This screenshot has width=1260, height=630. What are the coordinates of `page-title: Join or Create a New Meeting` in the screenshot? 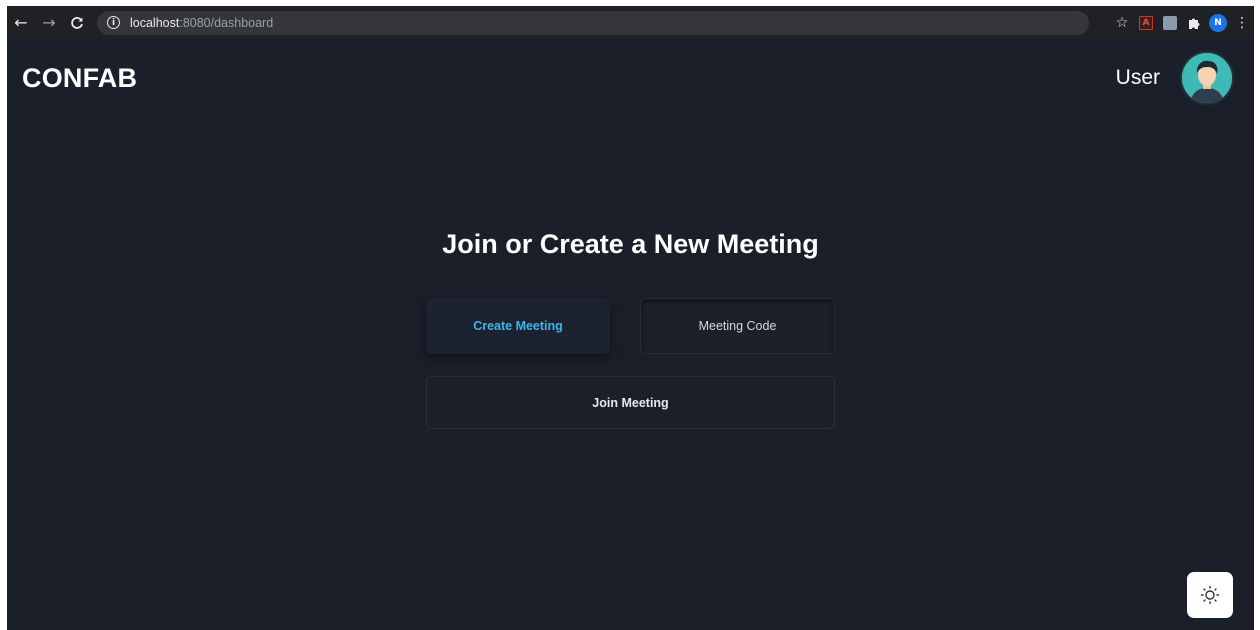 It's located at (630, 244).